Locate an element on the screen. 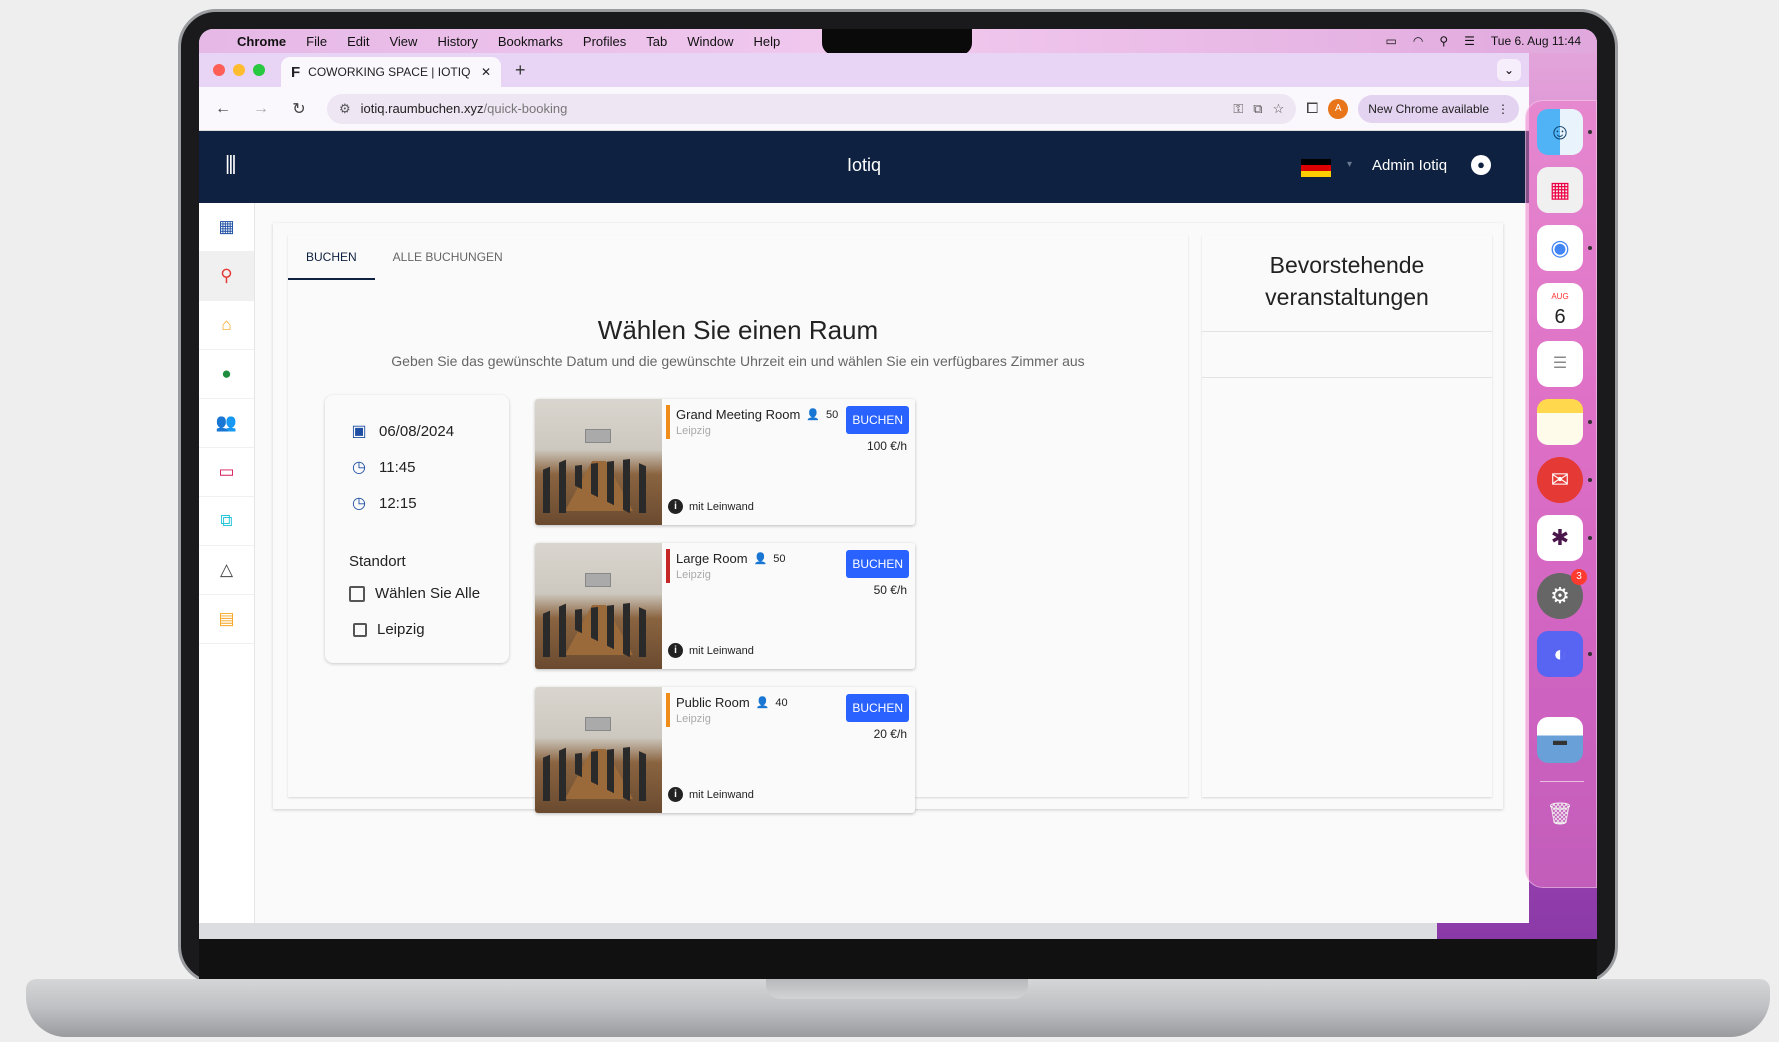  room-name: Public Room 👤 40 is located at coordinates (732, 702).